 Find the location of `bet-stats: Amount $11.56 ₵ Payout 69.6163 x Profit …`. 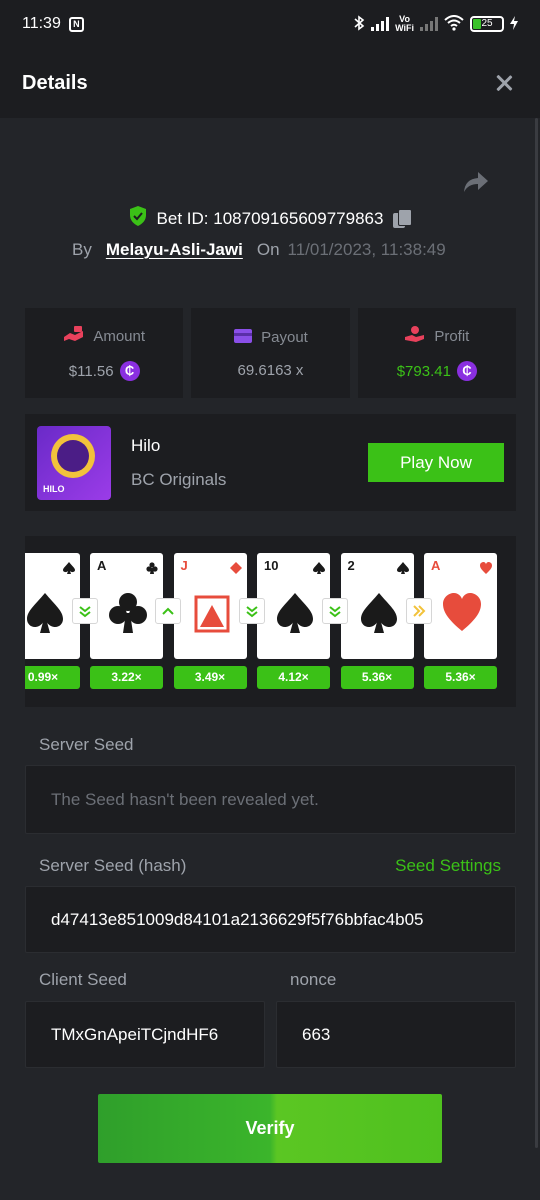

bet-stats: Amount $11.56 ₵ Payout 69.6163 x Profit … is located at coordinates (270, 353).